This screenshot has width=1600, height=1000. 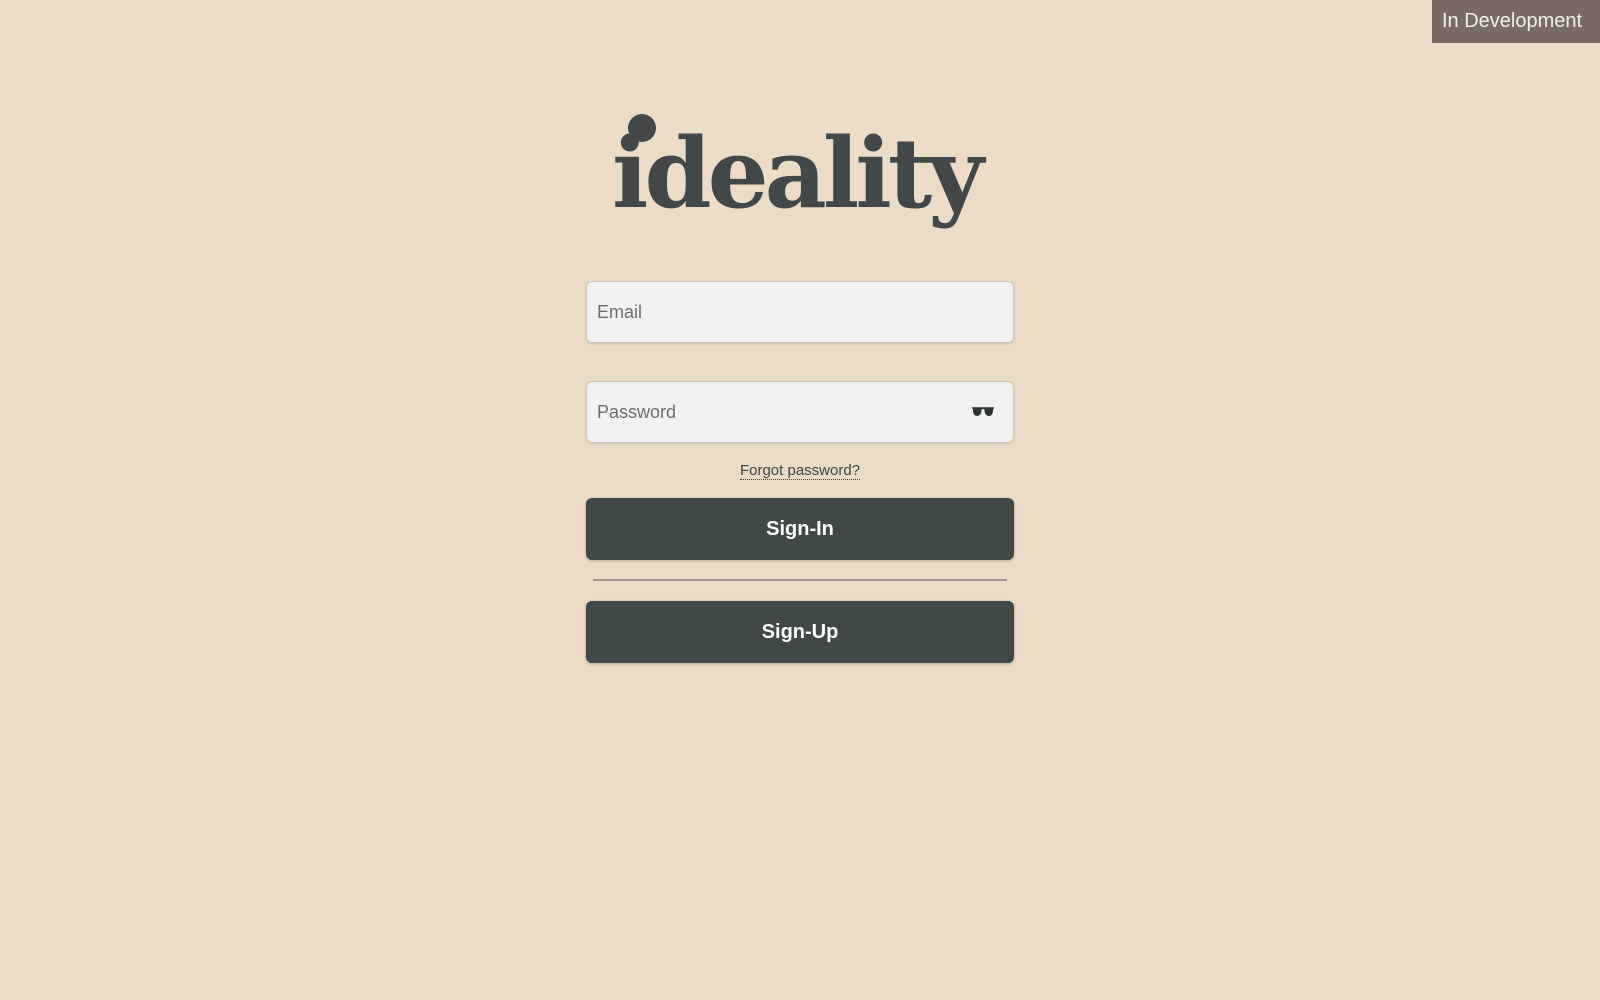 I want to click on password-field, so click(x=800, y=412).